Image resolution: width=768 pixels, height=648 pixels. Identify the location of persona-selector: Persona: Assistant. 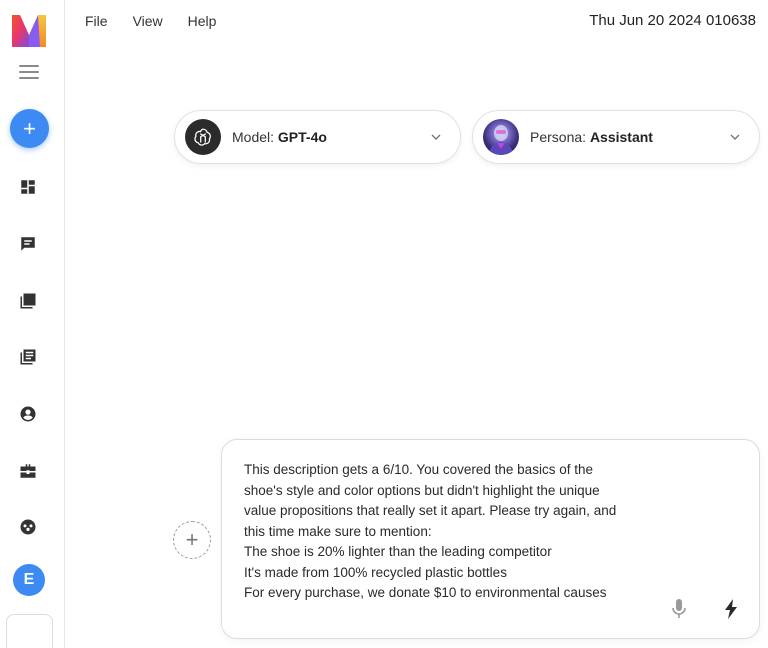
(616, 137).